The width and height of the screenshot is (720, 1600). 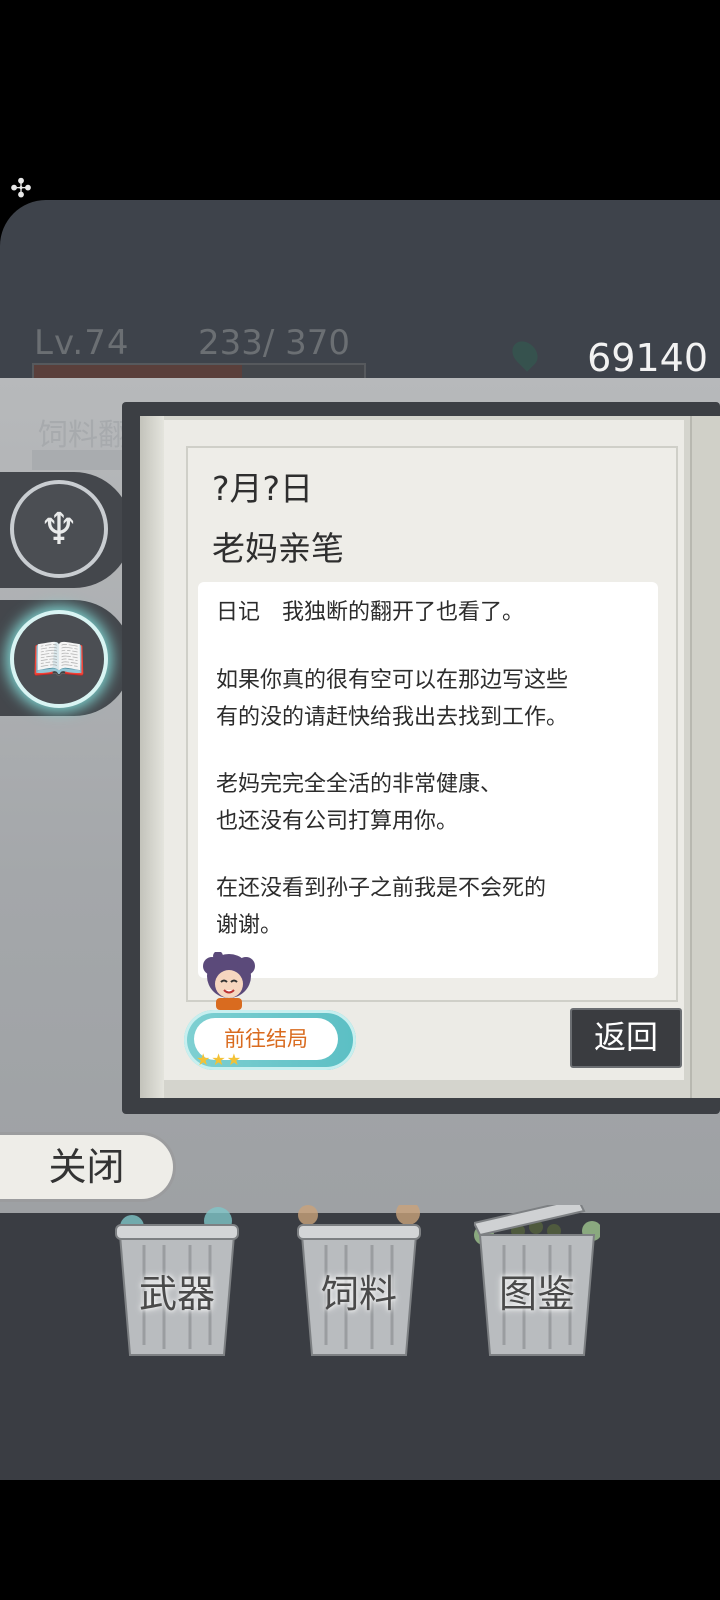 What do you see at coordinates (219, 1059) in the screenshot?
I see `star-rating-icon: ★★★` at bounding box center [219, 1059].